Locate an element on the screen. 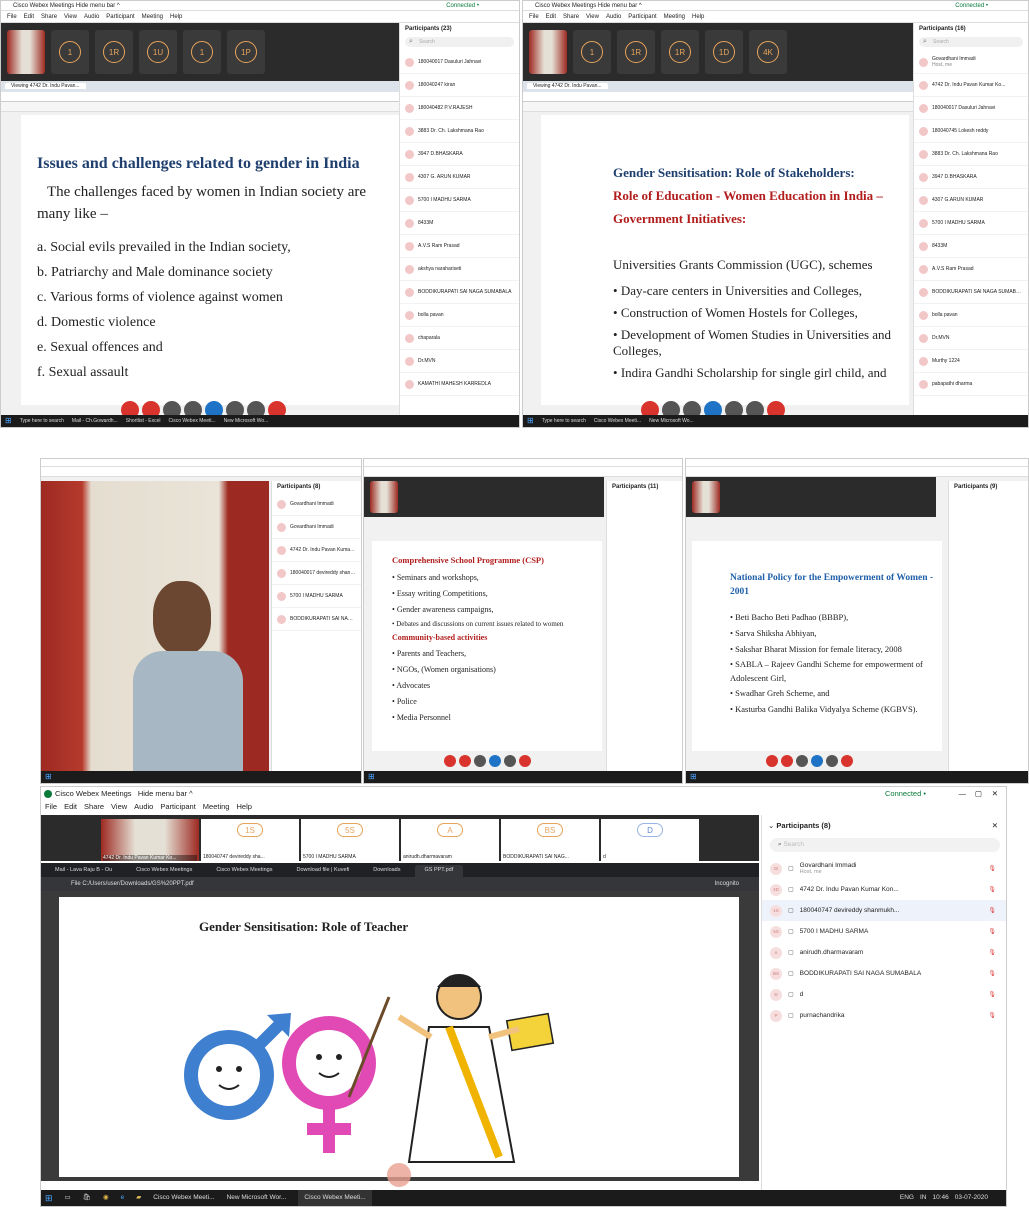 The image size is (1029, 1207). participant-row: 180040017 Dasuluri Jahnavi is located at coordinates (459, 62).